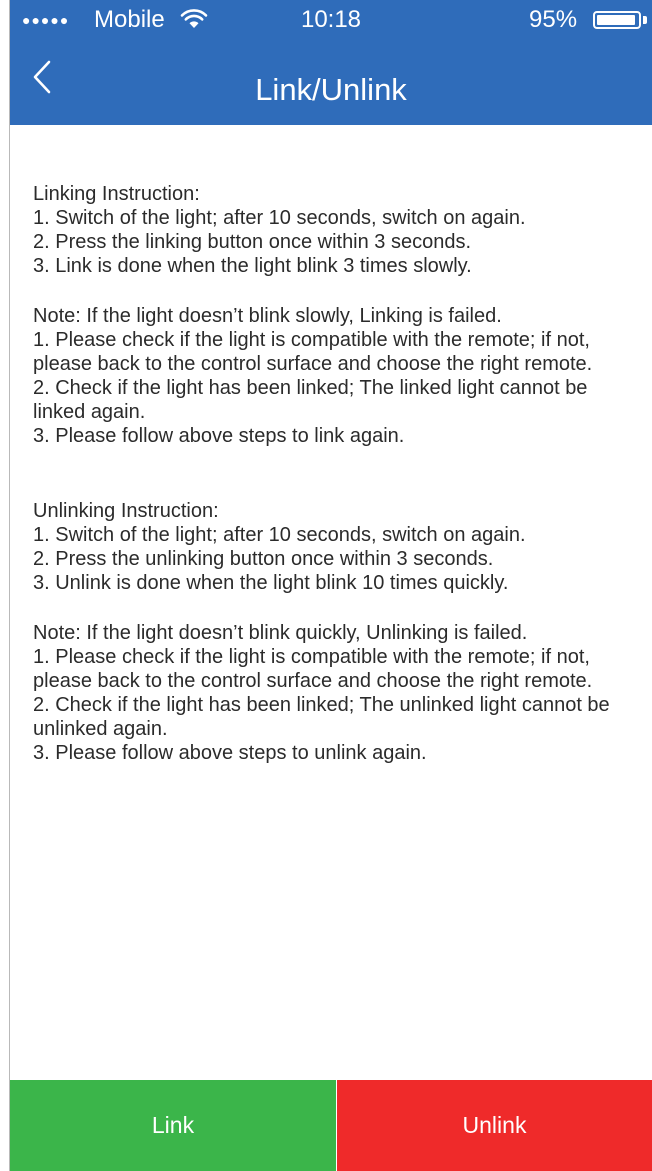  Describe the element at coordinates (9, 585) in the screenshot. I see `frame-border` at that location.